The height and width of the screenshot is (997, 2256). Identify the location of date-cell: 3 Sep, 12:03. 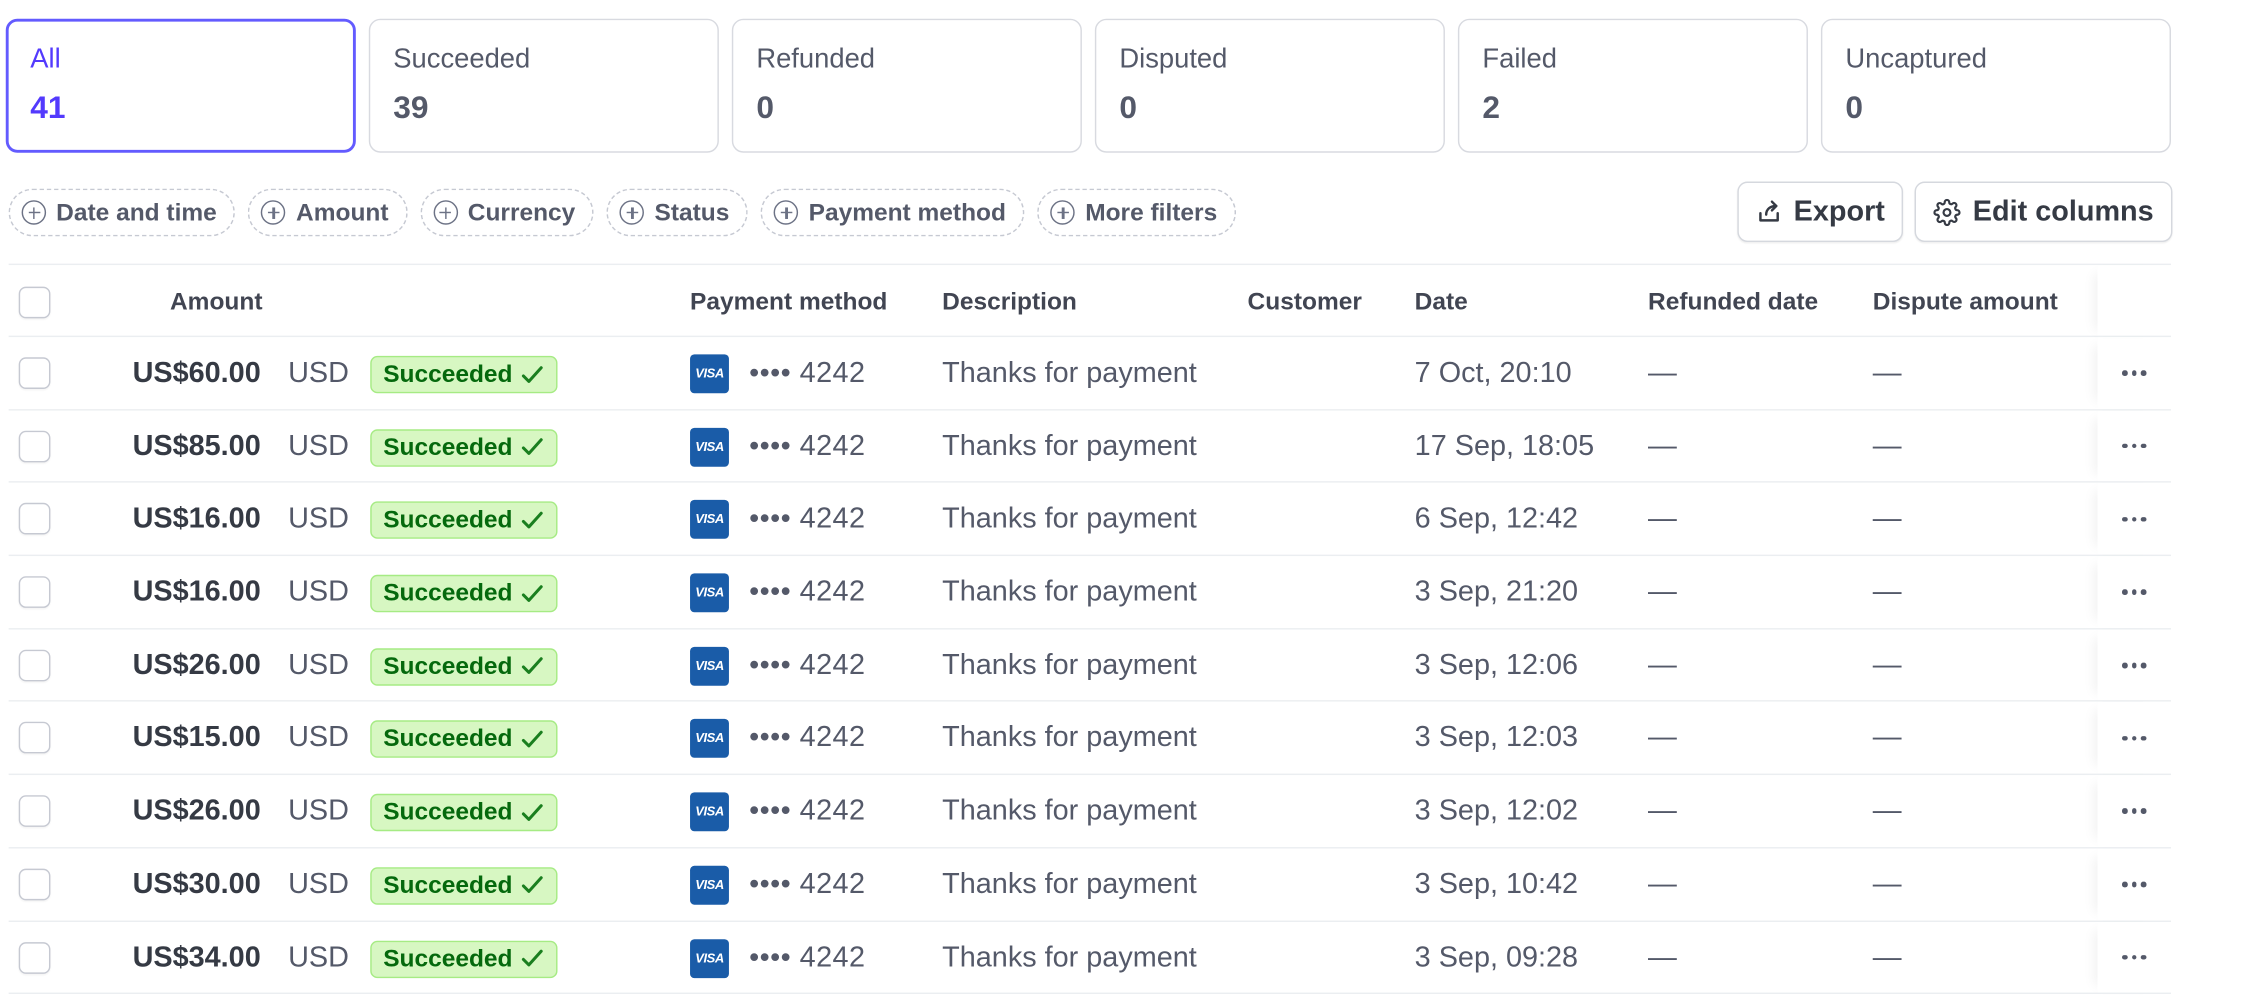
(1496, 738).